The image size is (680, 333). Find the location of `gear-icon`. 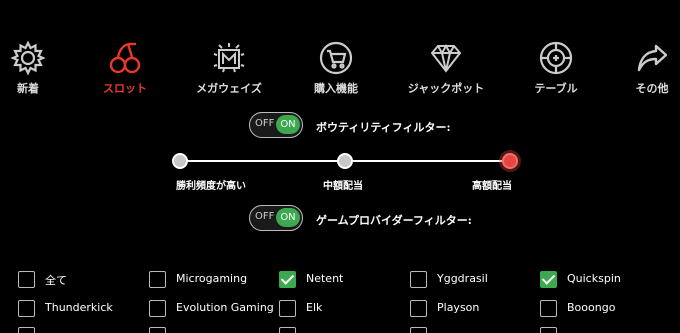

gear-icon is located at coordinates (28, 58).